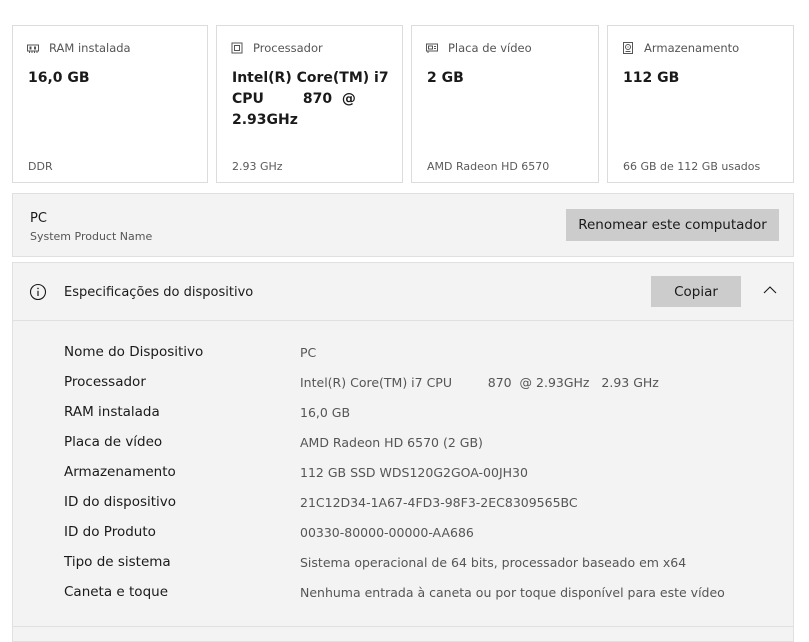 The width and height of the screenshot is (809, 642). Describe the element at coordinates (134, 352) in the screenshot. I see `spec-label: Nome do Dispositivo` at that location.